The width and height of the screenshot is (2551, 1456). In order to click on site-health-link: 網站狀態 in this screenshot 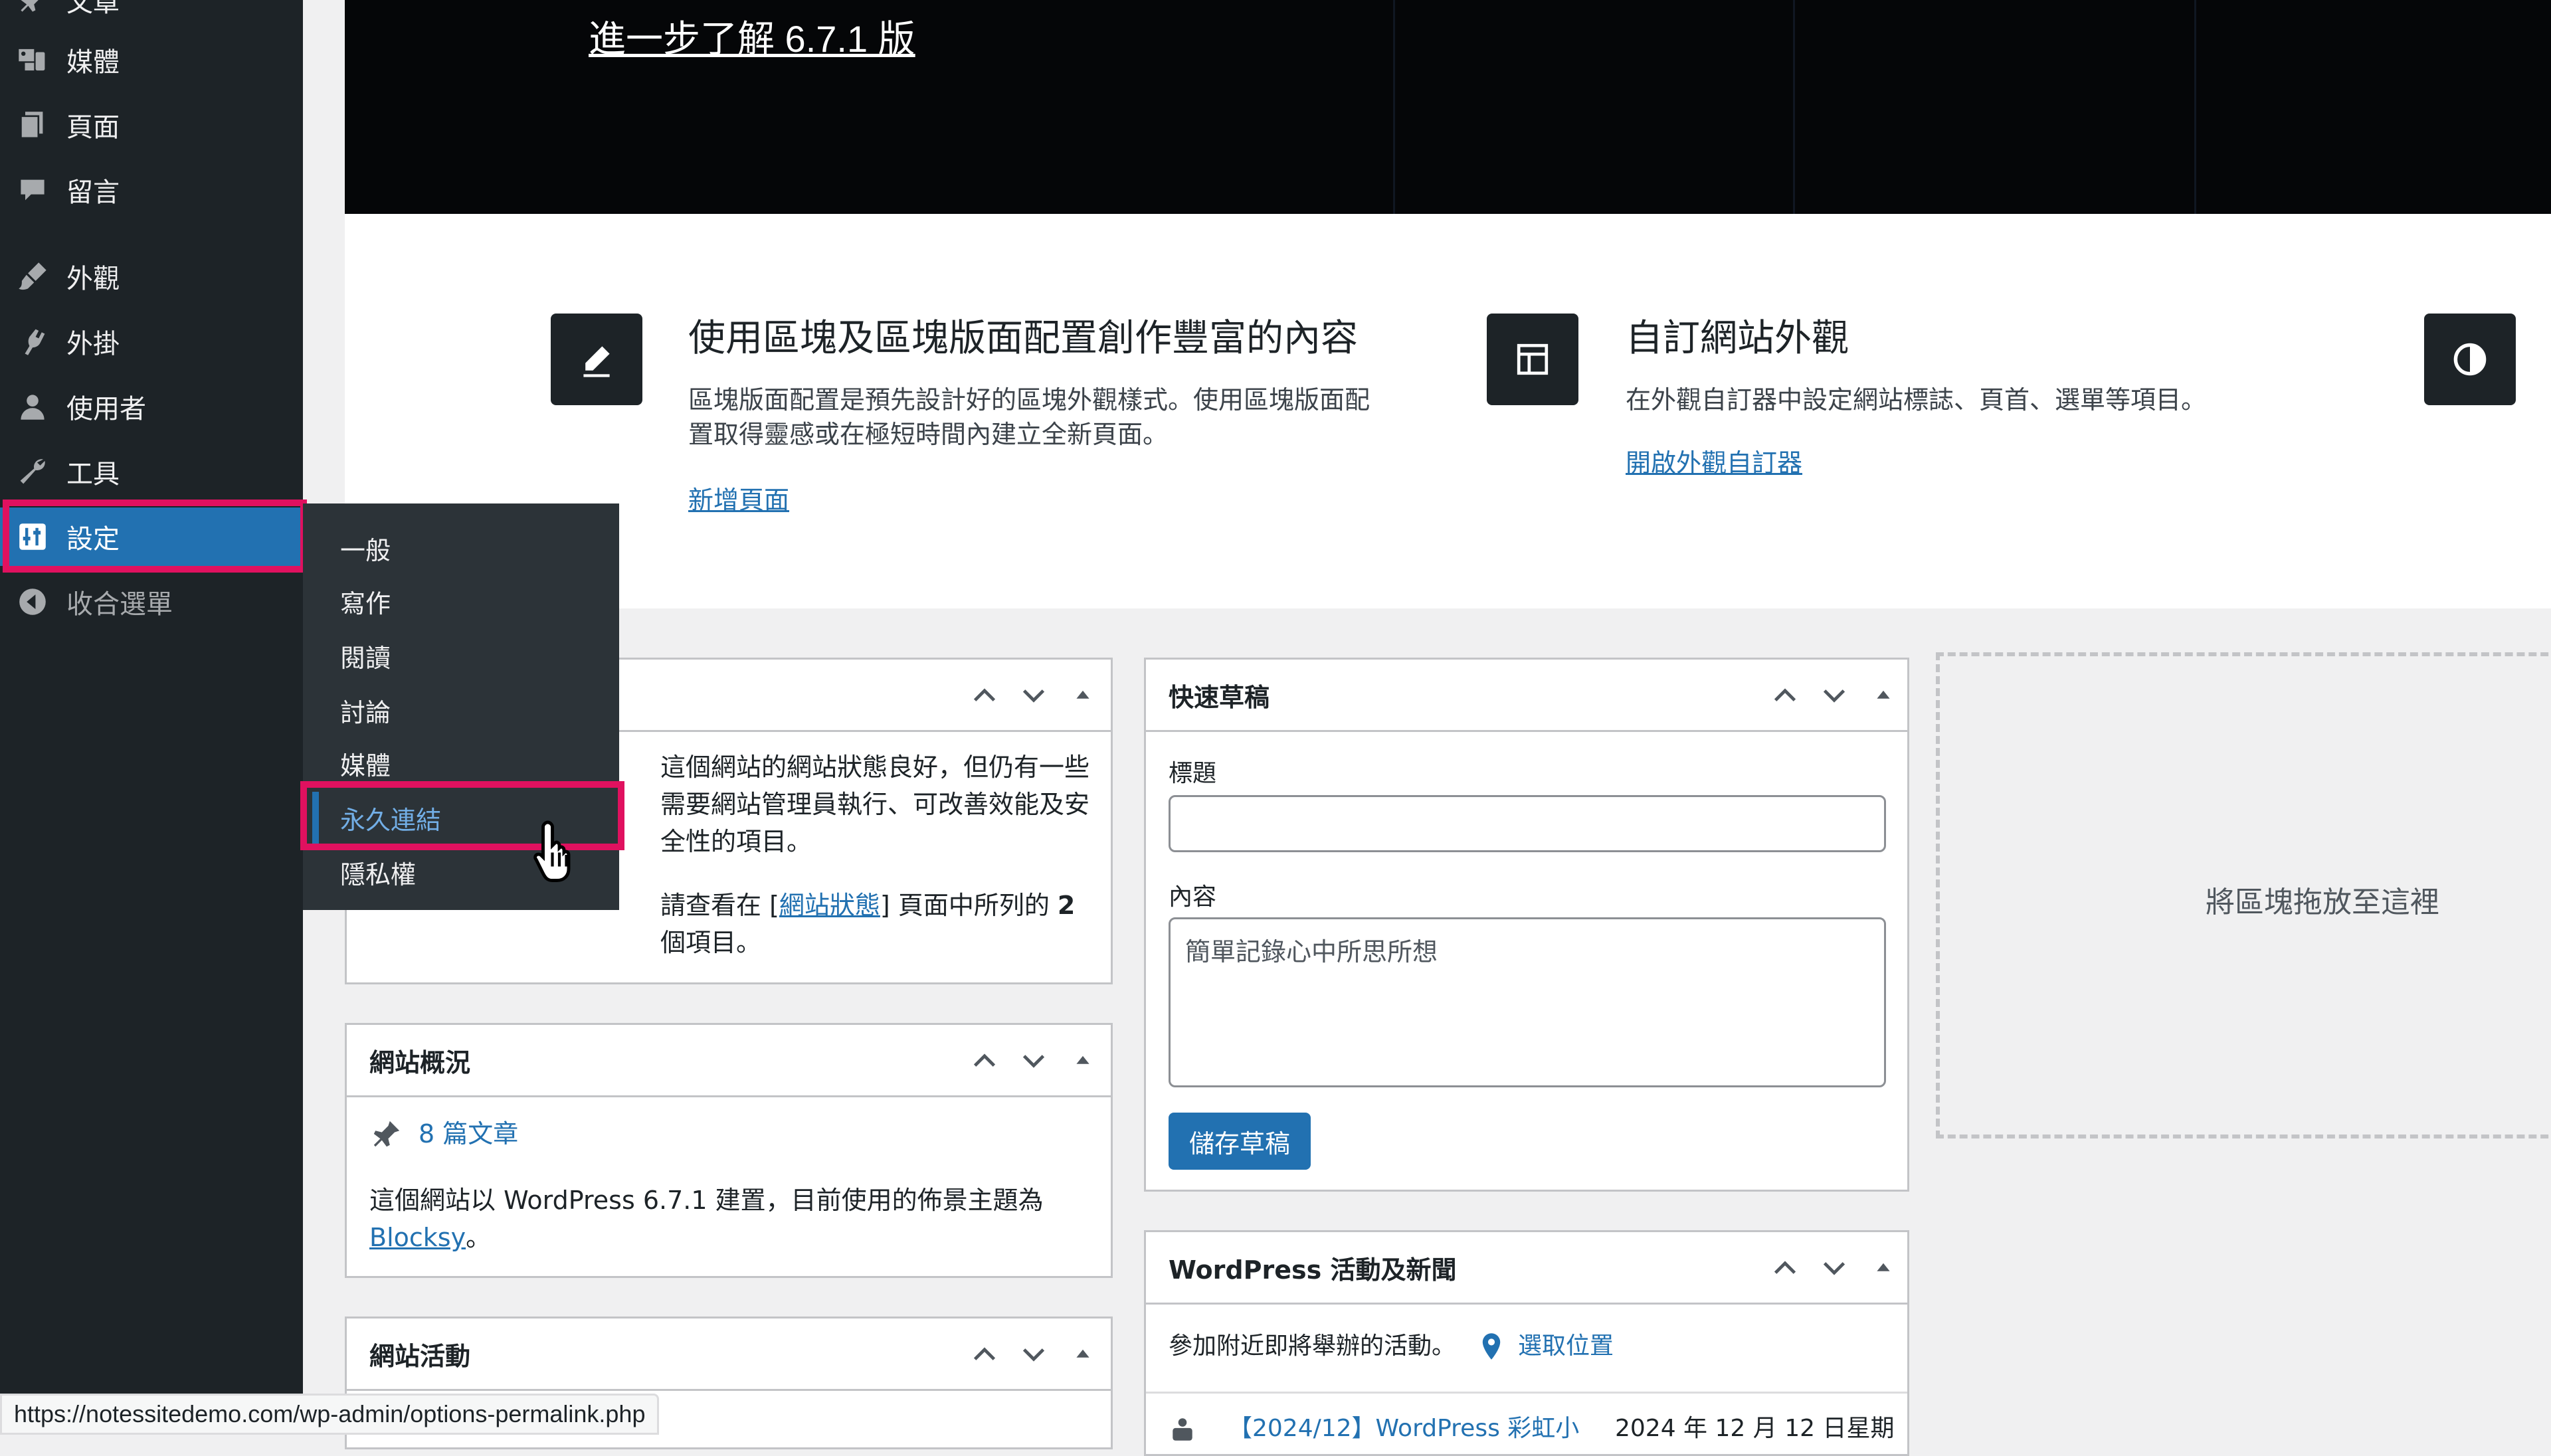, I will do `click(829, 905)`.